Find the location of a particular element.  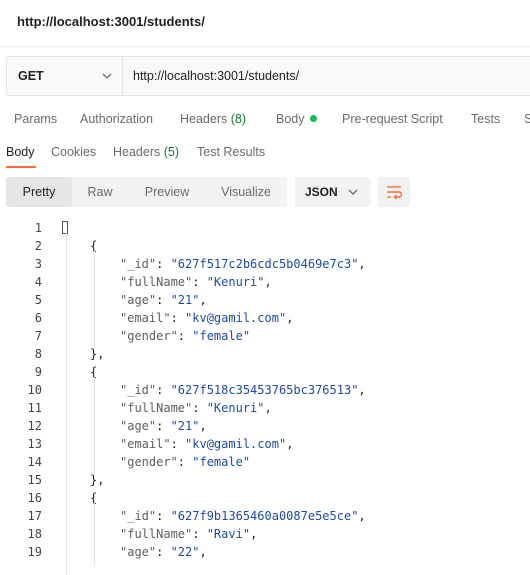

line-number: 15 is located at coordinates (34, 480).